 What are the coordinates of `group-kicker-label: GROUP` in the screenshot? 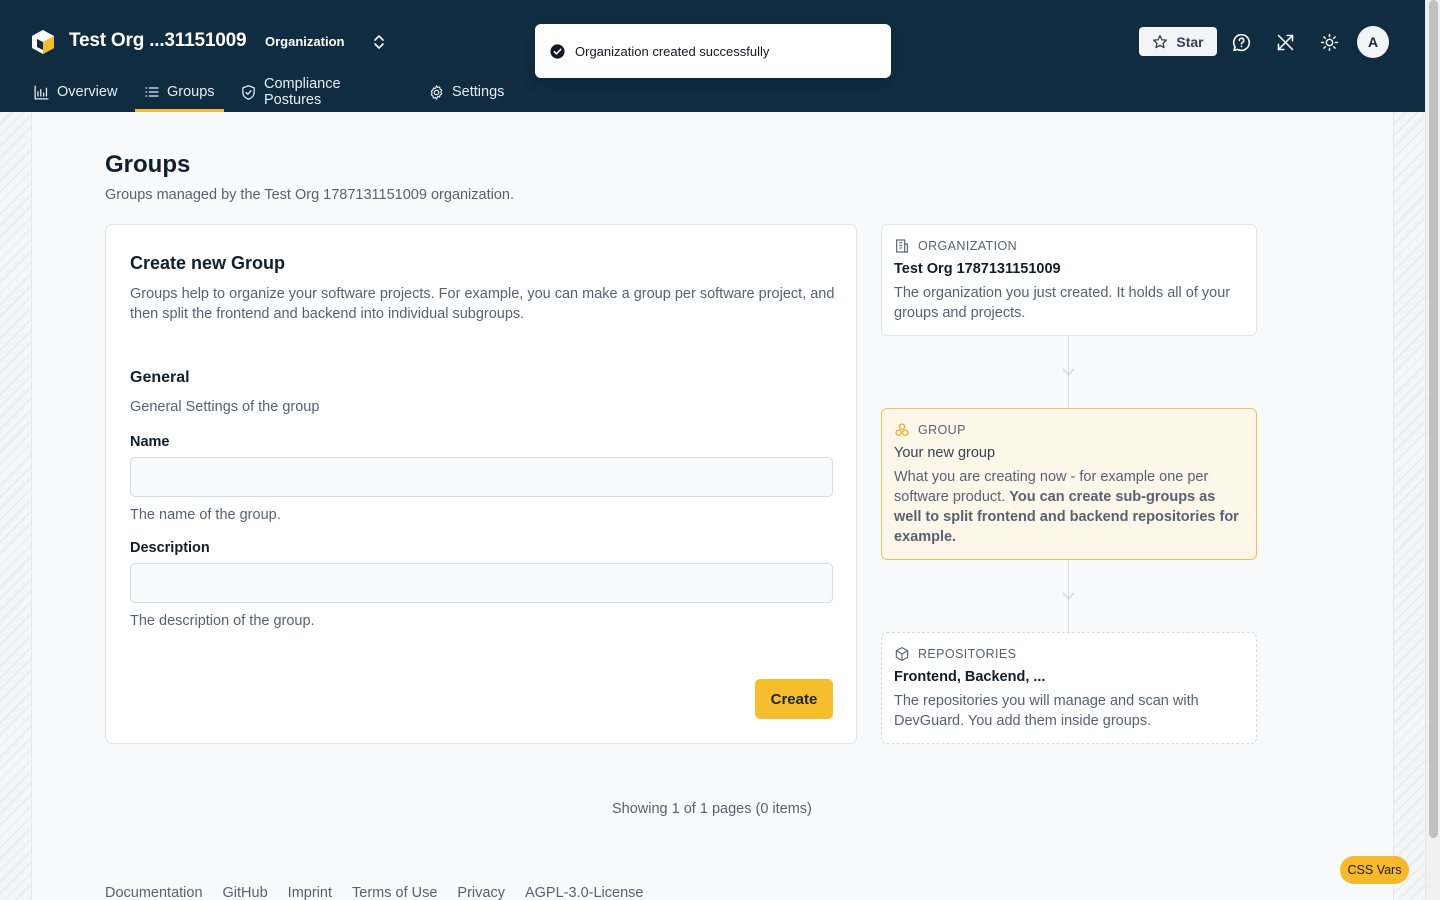 It's located at (942, 430).